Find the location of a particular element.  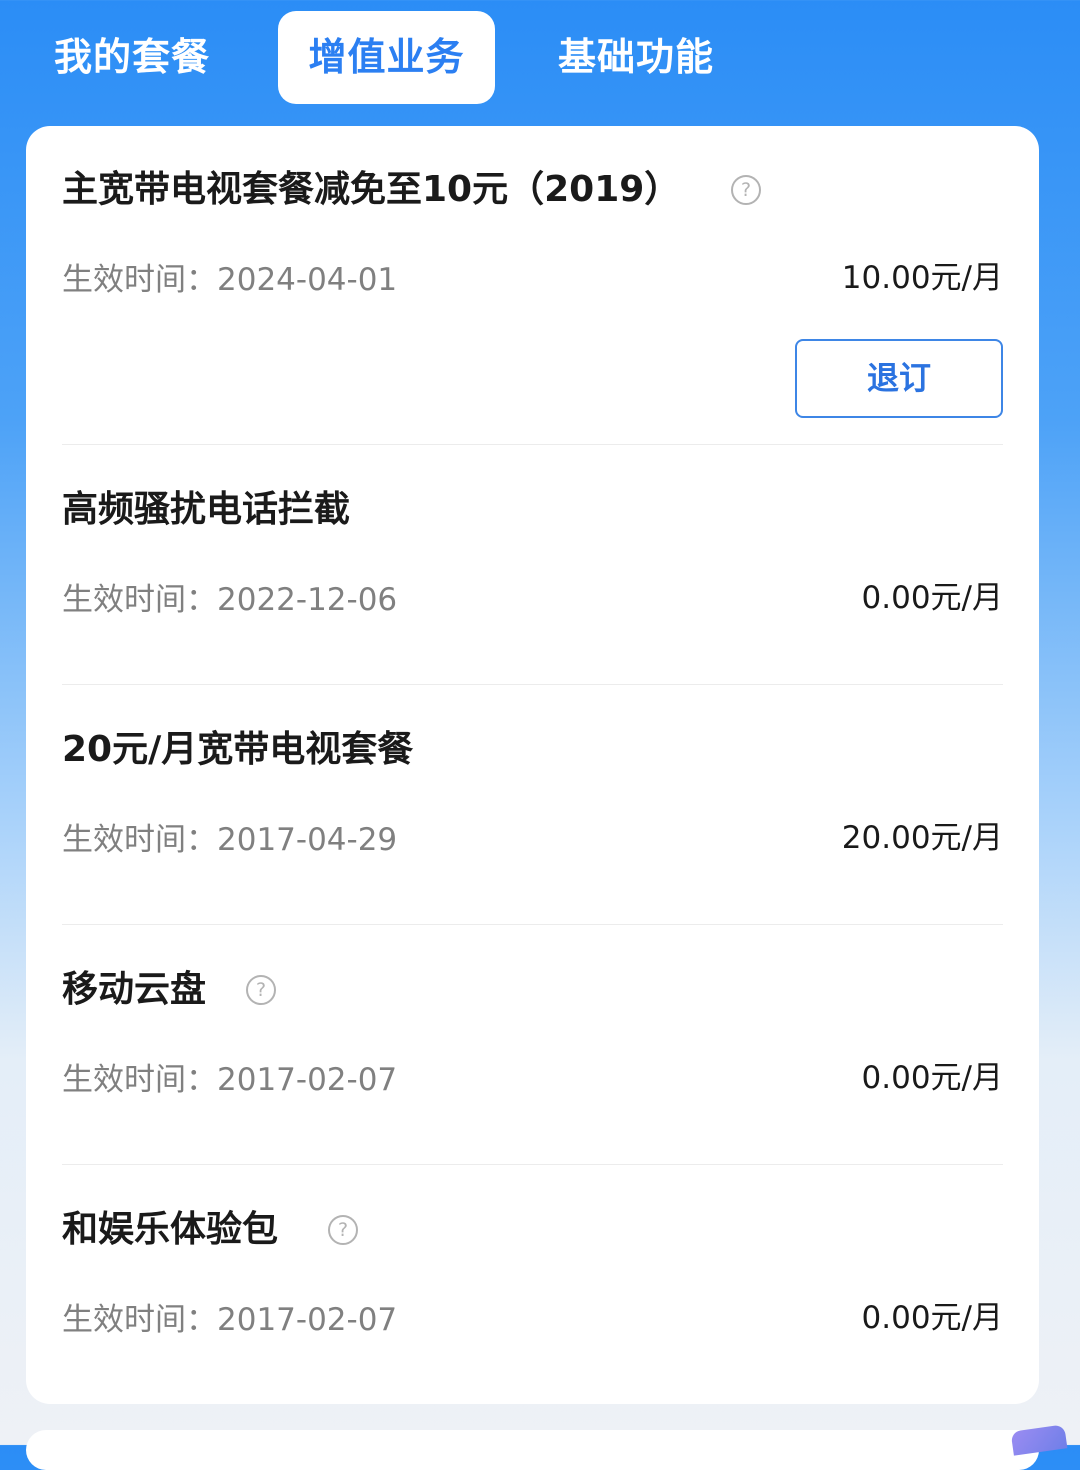

unsubscribe-button: 退订 is located at coordinates (899, 378).